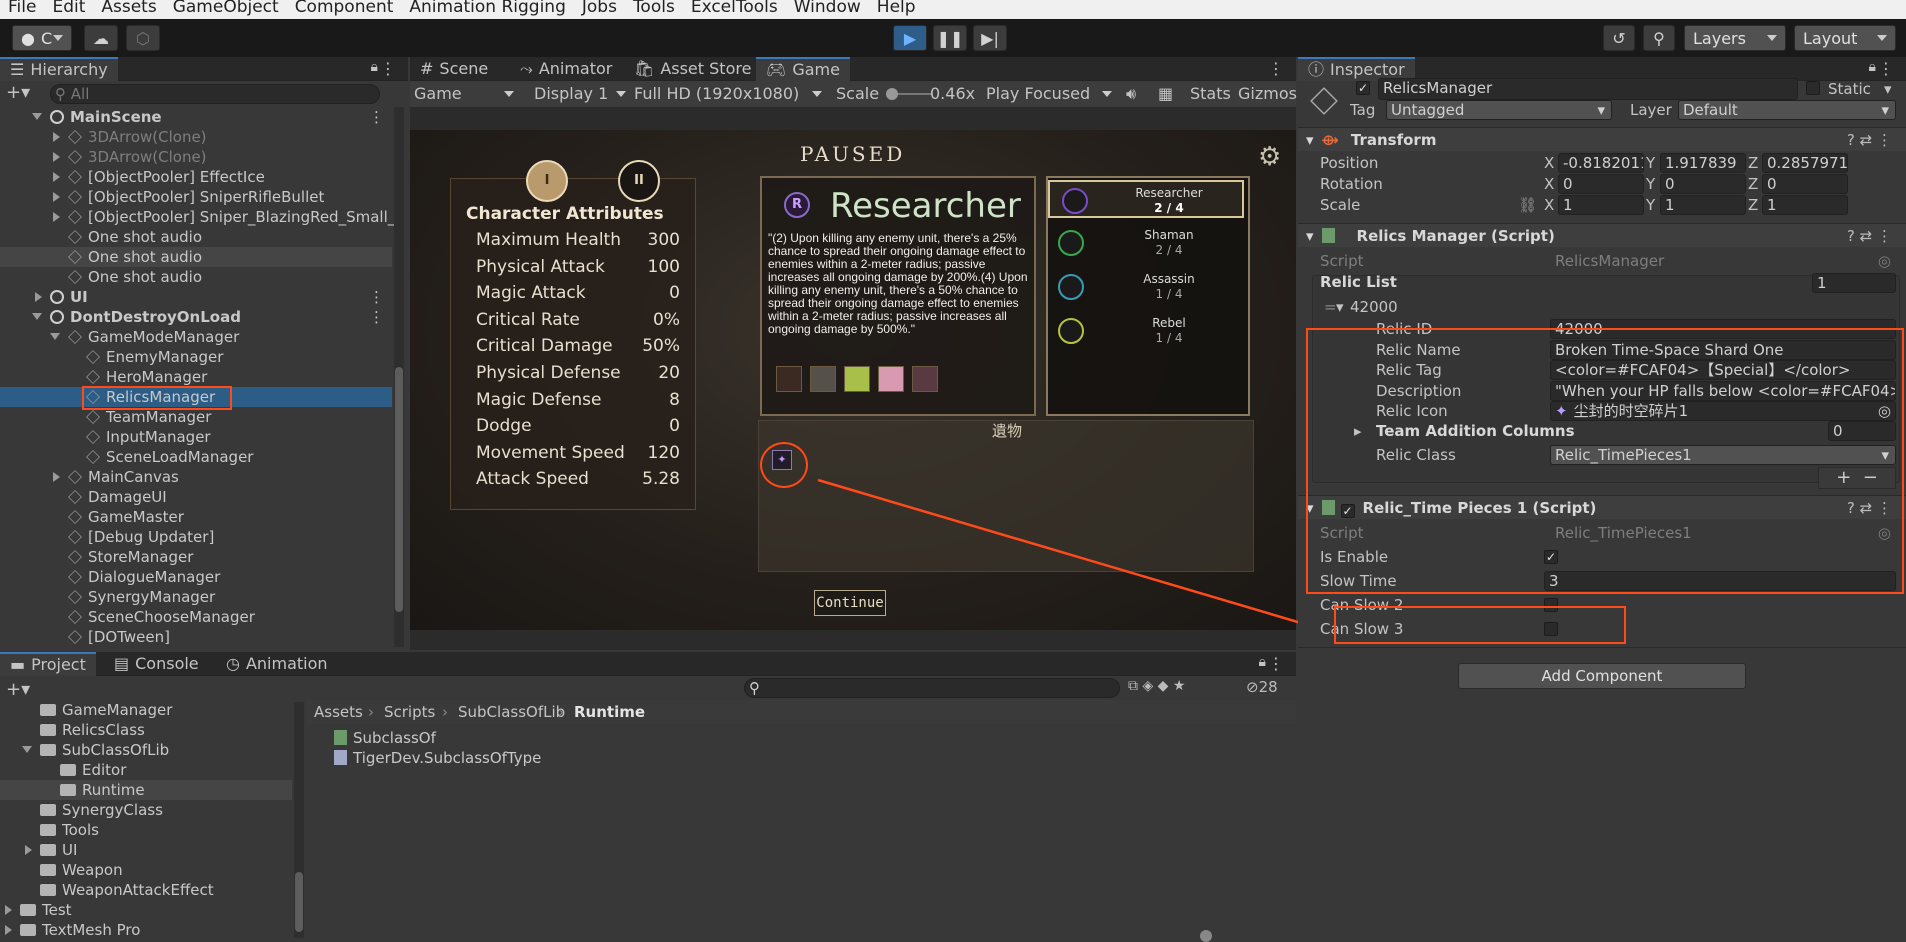 The image size is (1906, 942). I want to click on transform-header: ▾ ⟴ Transform ? ⇄ ⋮, so click(1602, 139).